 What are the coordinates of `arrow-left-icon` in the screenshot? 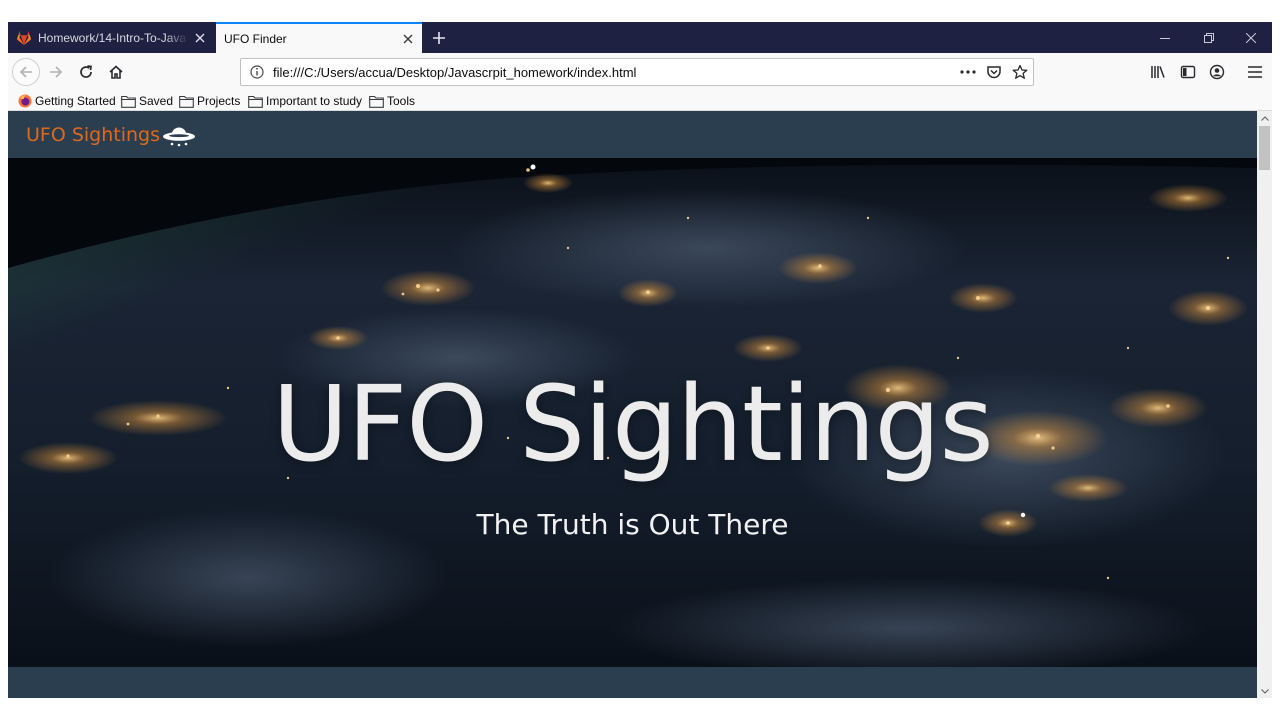 It's located at (25, 72).